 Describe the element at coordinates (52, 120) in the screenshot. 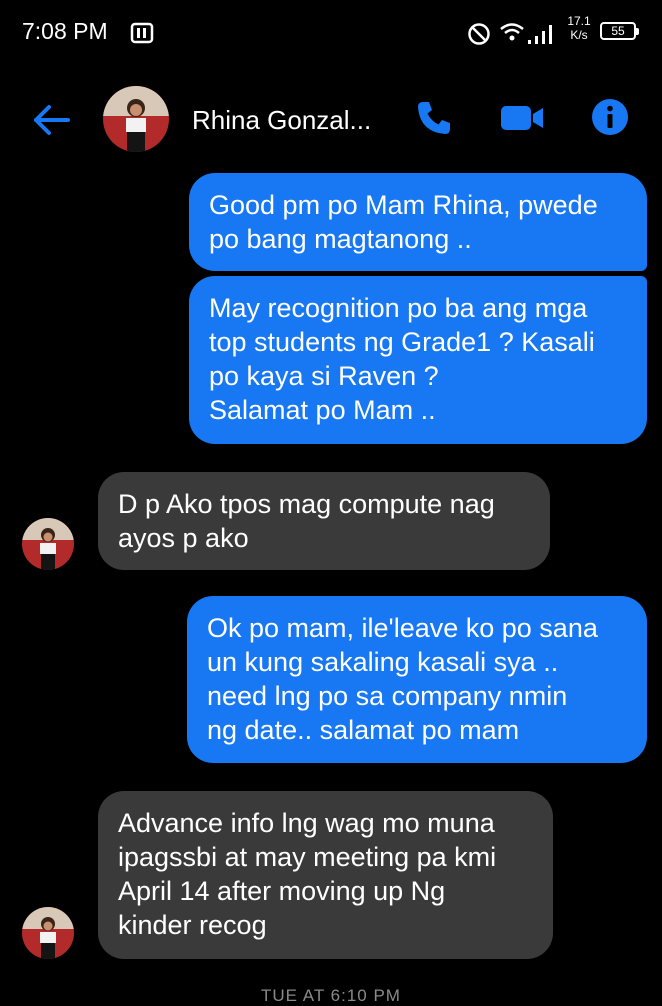

I see `back-arrow-icon` at that location.